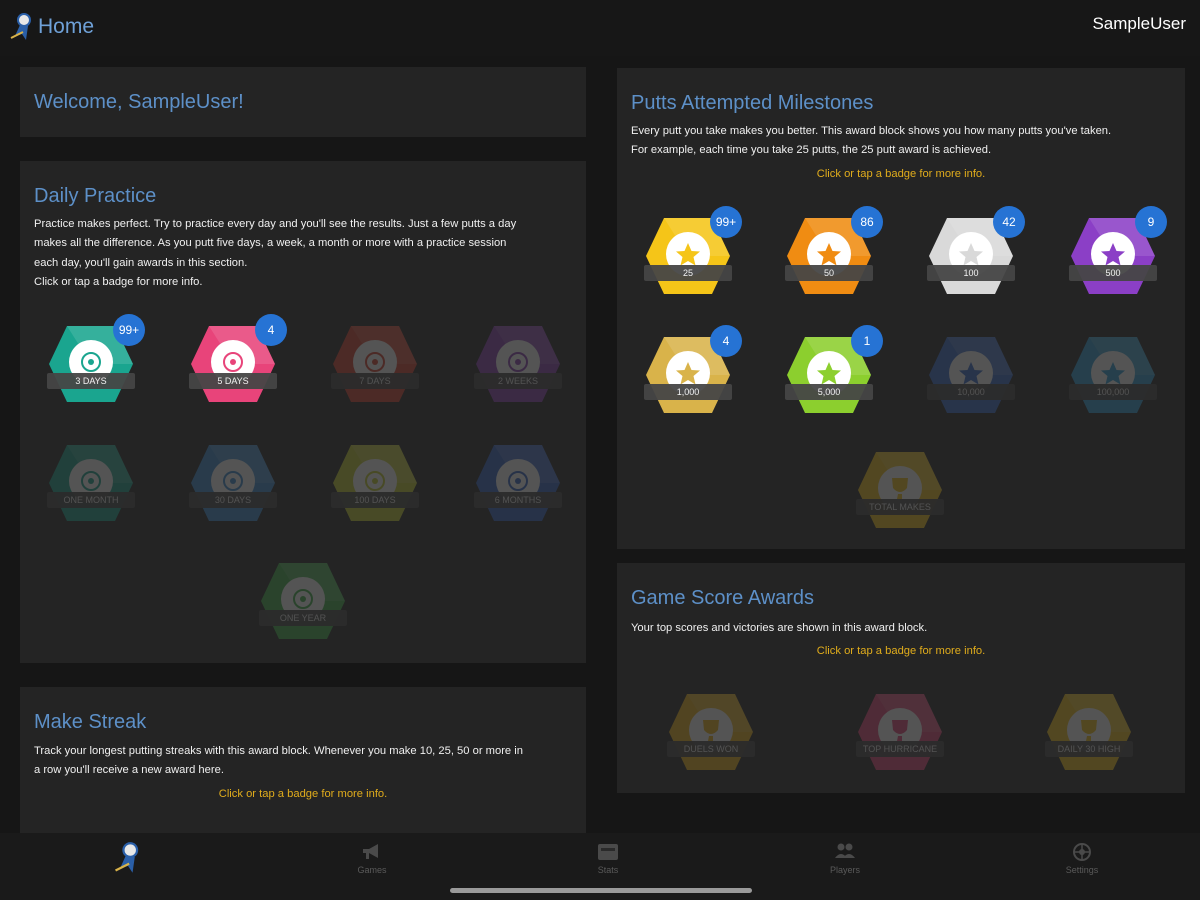  I want to click on megaphone-icon, so click(370, 851).